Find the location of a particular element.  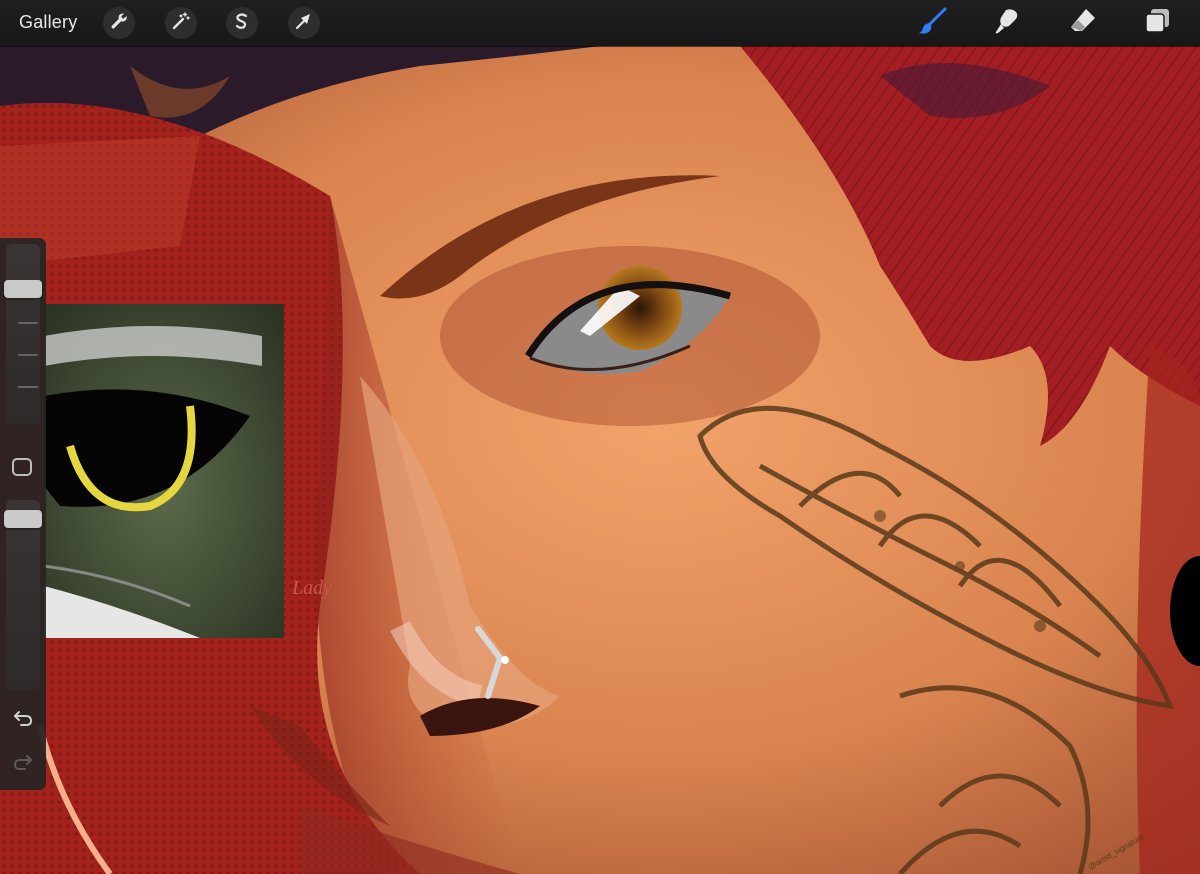

brush-tool-button is located at coordinates (933, 23).